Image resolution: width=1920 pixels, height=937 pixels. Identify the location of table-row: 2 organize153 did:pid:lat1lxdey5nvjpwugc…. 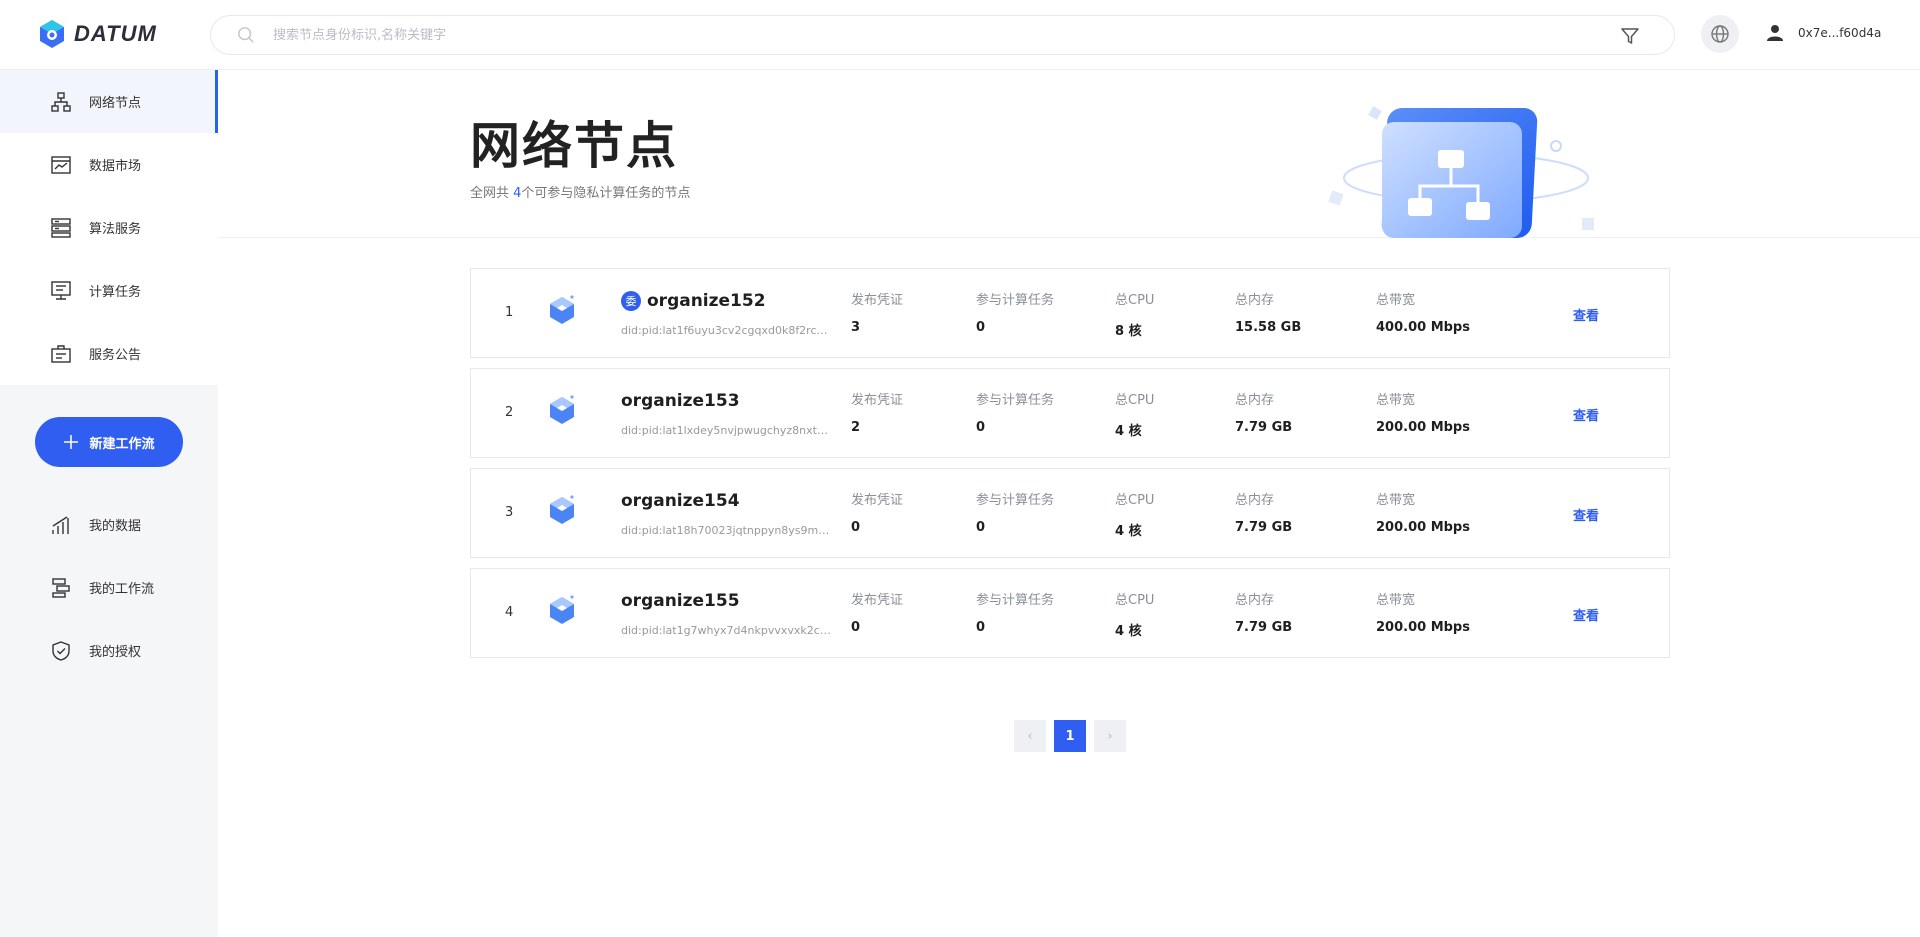
(1070, 413).